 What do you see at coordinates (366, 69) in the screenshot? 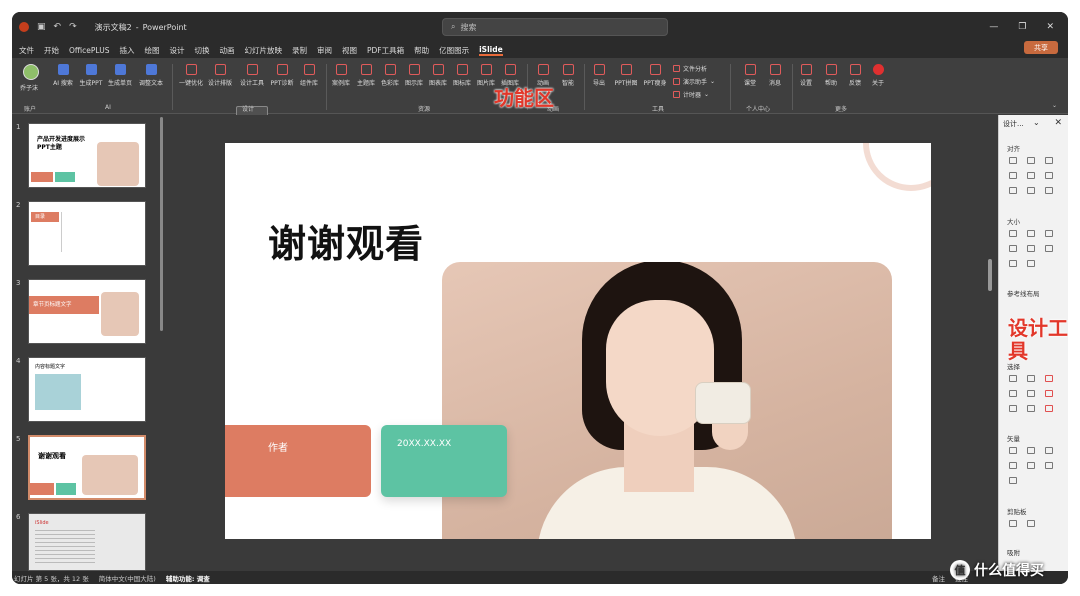
I see `theme-icon` at bounding box center [366, 69].